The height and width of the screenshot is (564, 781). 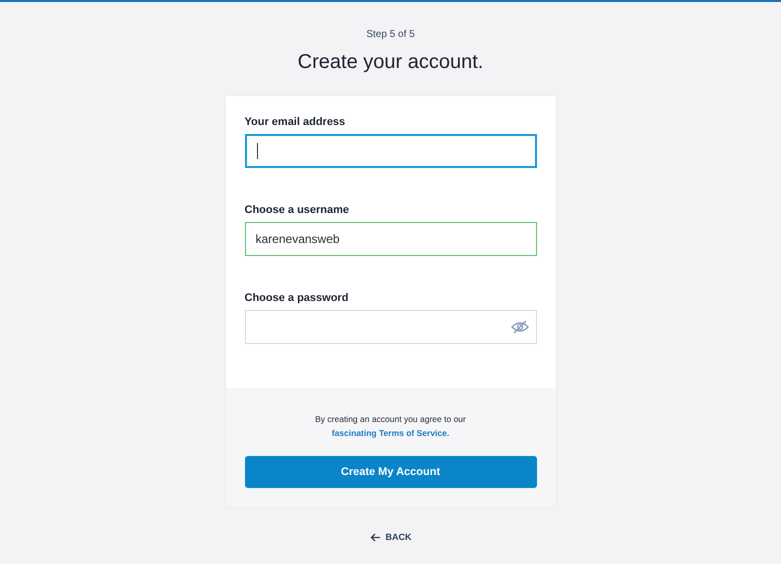 I want to click on terms-notice: By creating an account you agree to our fascinating Terms of Service., so click(x=390, y=426).